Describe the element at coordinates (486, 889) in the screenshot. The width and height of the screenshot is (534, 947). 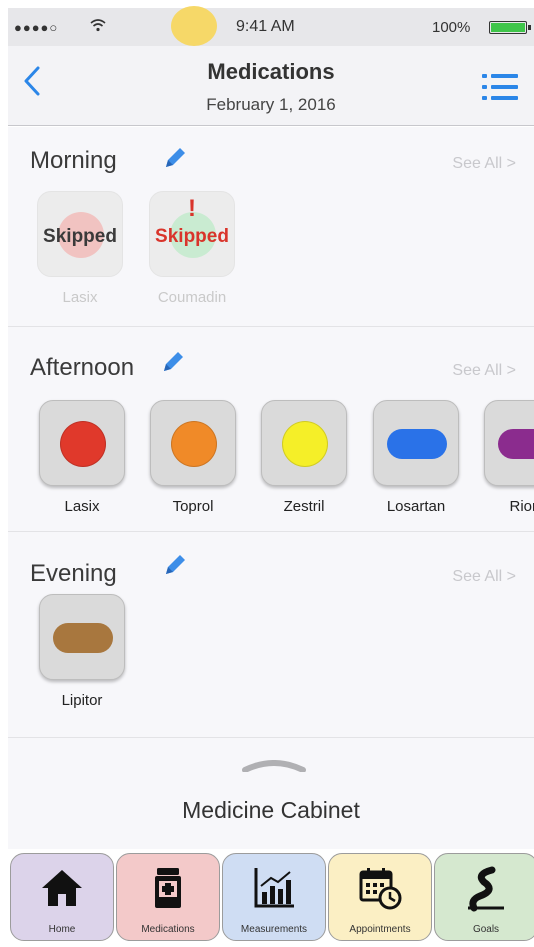
I see `winding-road-icon` at that location.